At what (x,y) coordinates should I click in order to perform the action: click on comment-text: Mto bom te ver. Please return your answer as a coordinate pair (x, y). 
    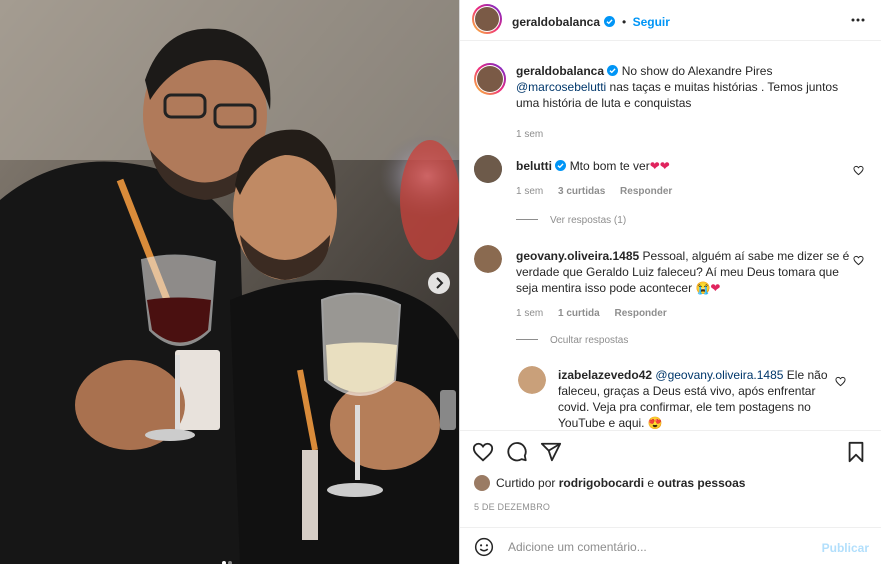
    Looking at the image, I should click on (609, 166).